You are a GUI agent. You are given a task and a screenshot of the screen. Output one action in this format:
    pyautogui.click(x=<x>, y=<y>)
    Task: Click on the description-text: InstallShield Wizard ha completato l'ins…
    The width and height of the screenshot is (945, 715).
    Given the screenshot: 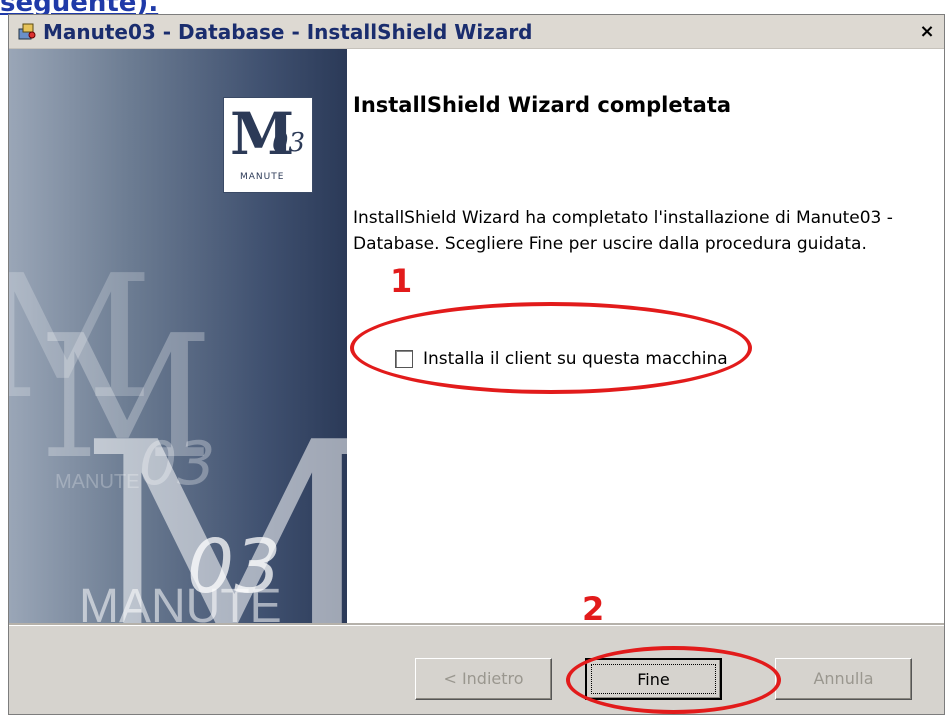 What is the action you would take?
    pyautogui.click(x=623, y=231)
    